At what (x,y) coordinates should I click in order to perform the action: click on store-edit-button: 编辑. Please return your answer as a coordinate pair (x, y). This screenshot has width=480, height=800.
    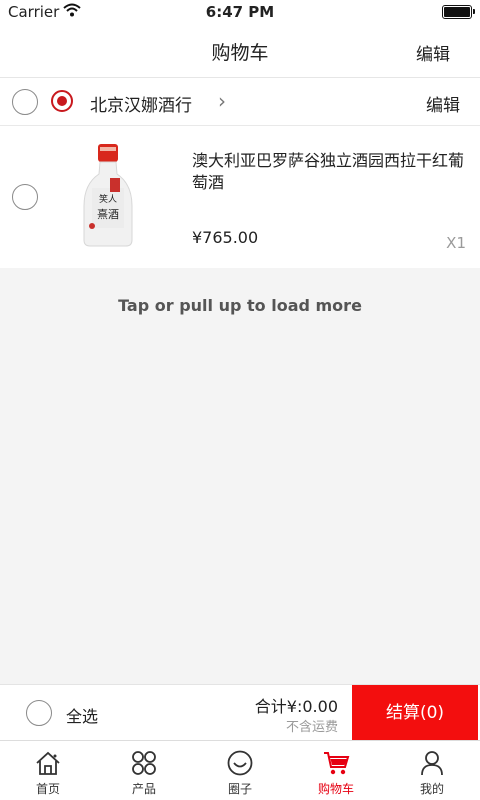
    Looking at the image, I should click on (443, 103).